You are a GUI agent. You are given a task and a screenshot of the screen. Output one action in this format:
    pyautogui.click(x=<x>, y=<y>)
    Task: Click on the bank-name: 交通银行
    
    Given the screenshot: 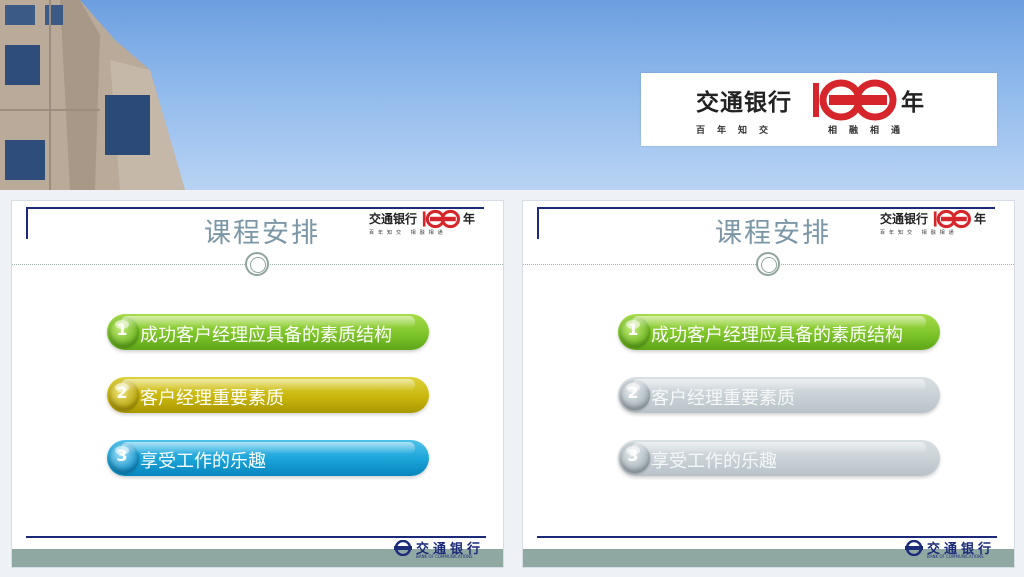 What is the action you would take?
    pyautogui.click(x=744, y=103)
    